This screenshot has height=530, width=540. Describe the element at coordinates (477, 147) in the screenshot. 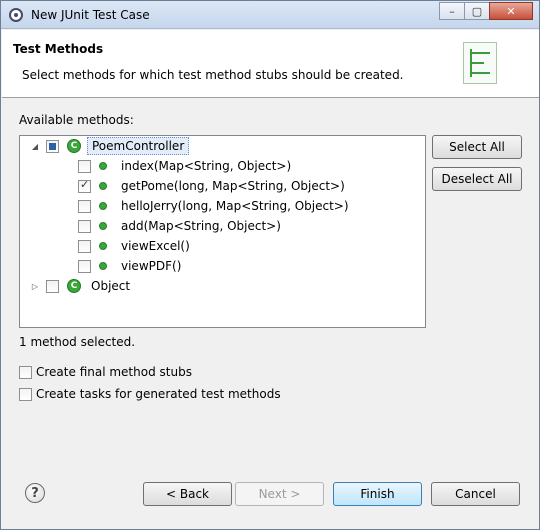

I see `select-all-button: Select All` at that location.